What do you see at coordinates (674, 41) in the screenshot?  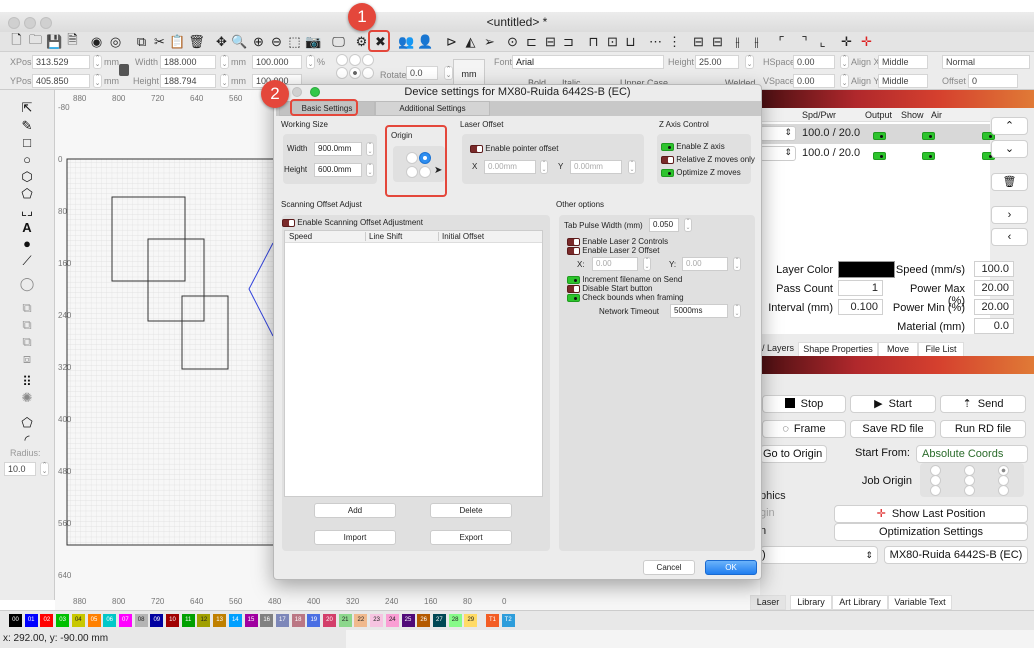 I see `distribute-v-icon: ⋮` at bounding box center [674, 41].